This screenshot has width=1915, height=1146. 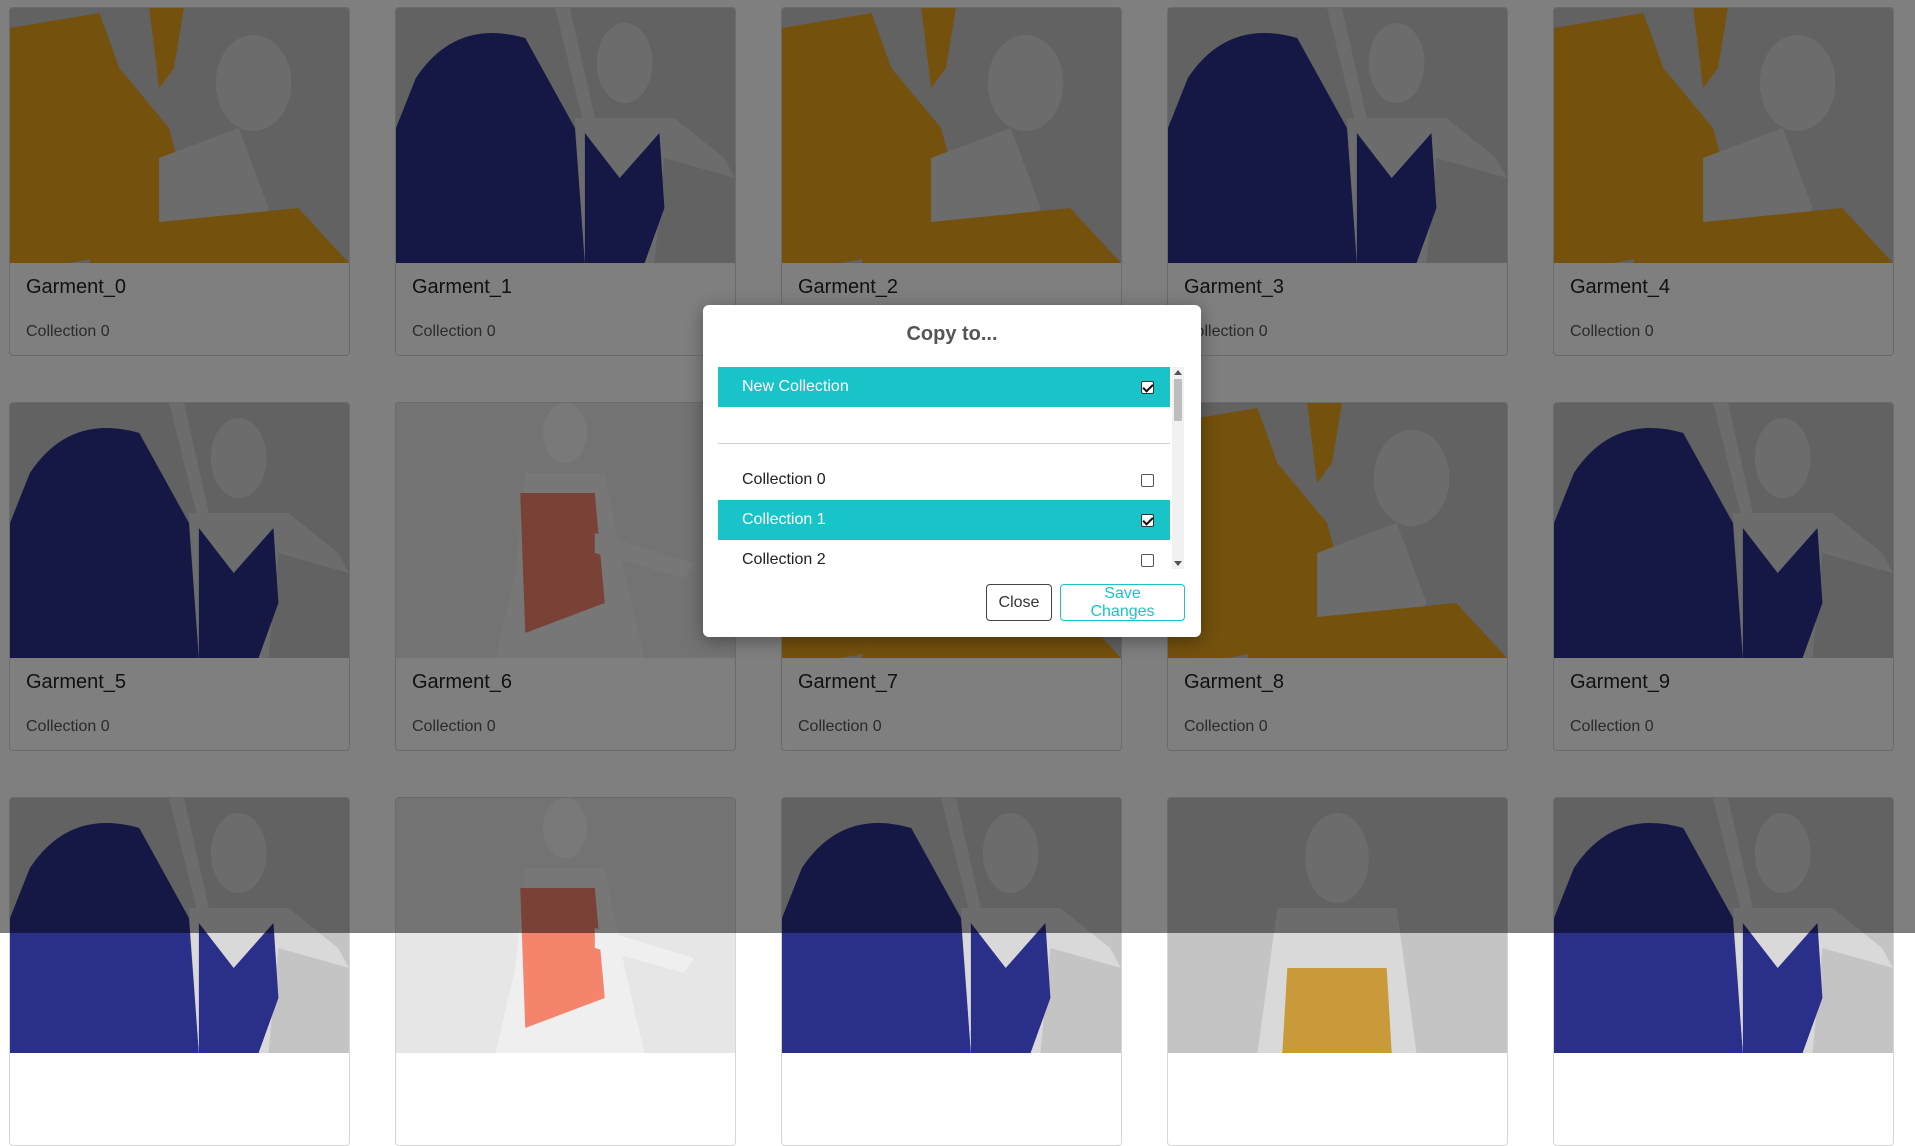 What do you see at coordinates (784, 479) in the screenshot?
I see `collection-option-label: Collection 0` at bounding box center [784, 479].